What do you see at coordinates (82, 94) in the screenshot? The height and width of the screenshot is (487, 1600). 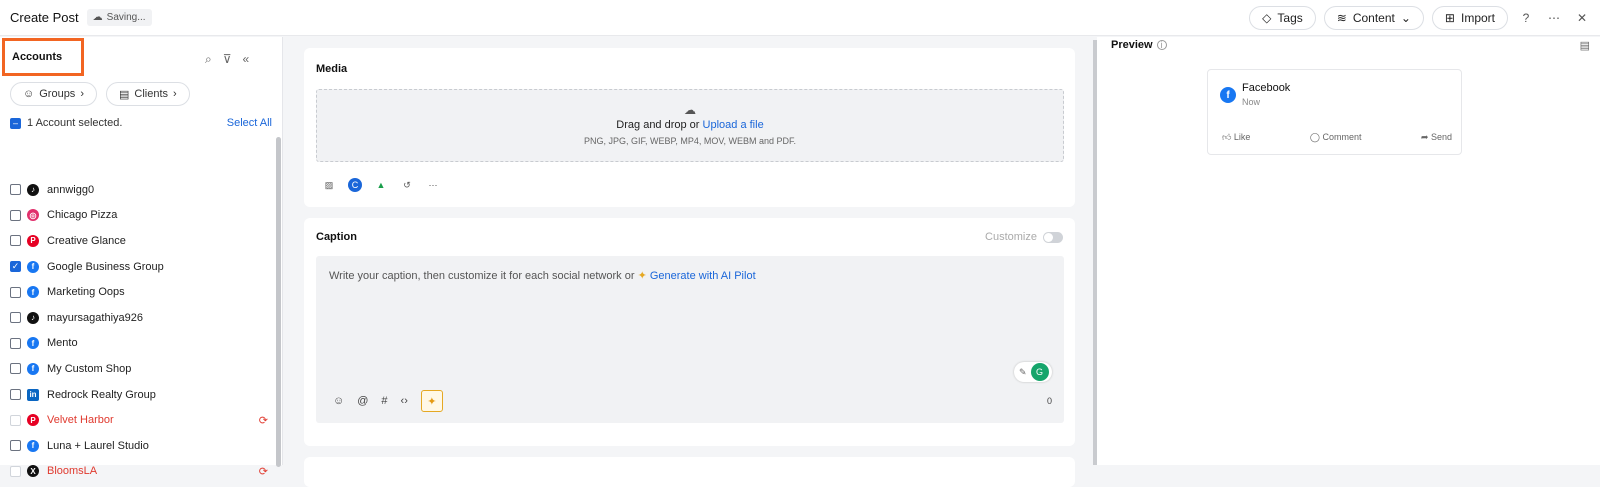 I see `chevron-right-icon: ›` at bounding box center [82, 94].